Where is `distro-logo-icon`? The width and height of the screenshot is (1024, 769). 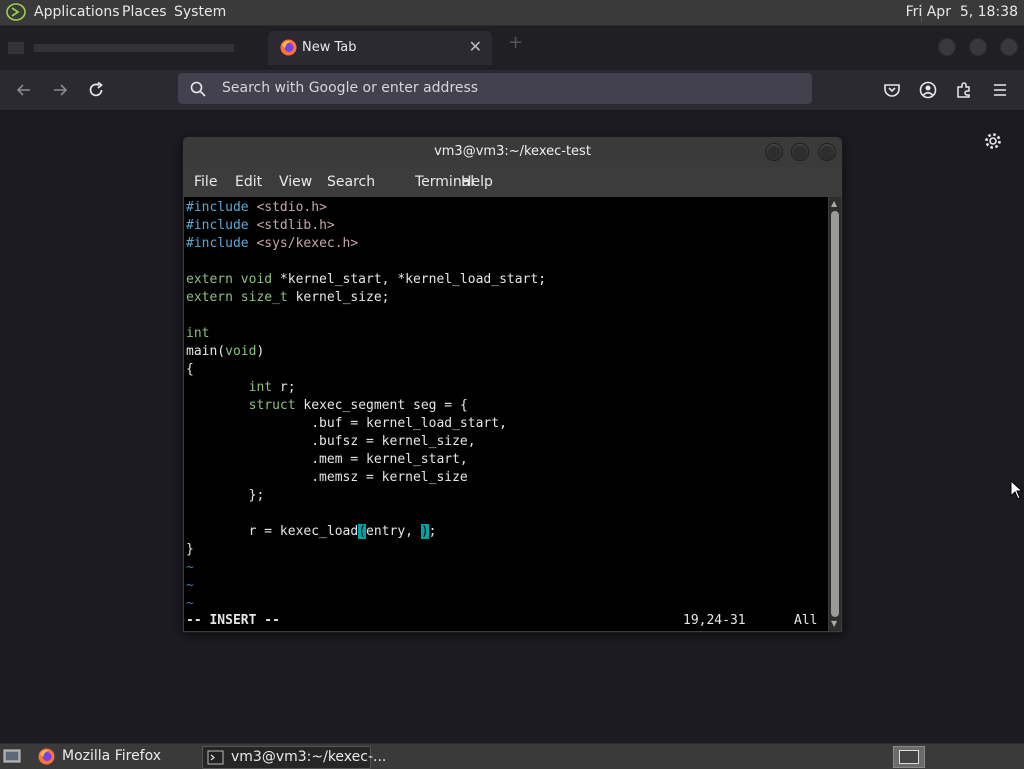
distro-logo-icon is located at coordinates (16, 12).